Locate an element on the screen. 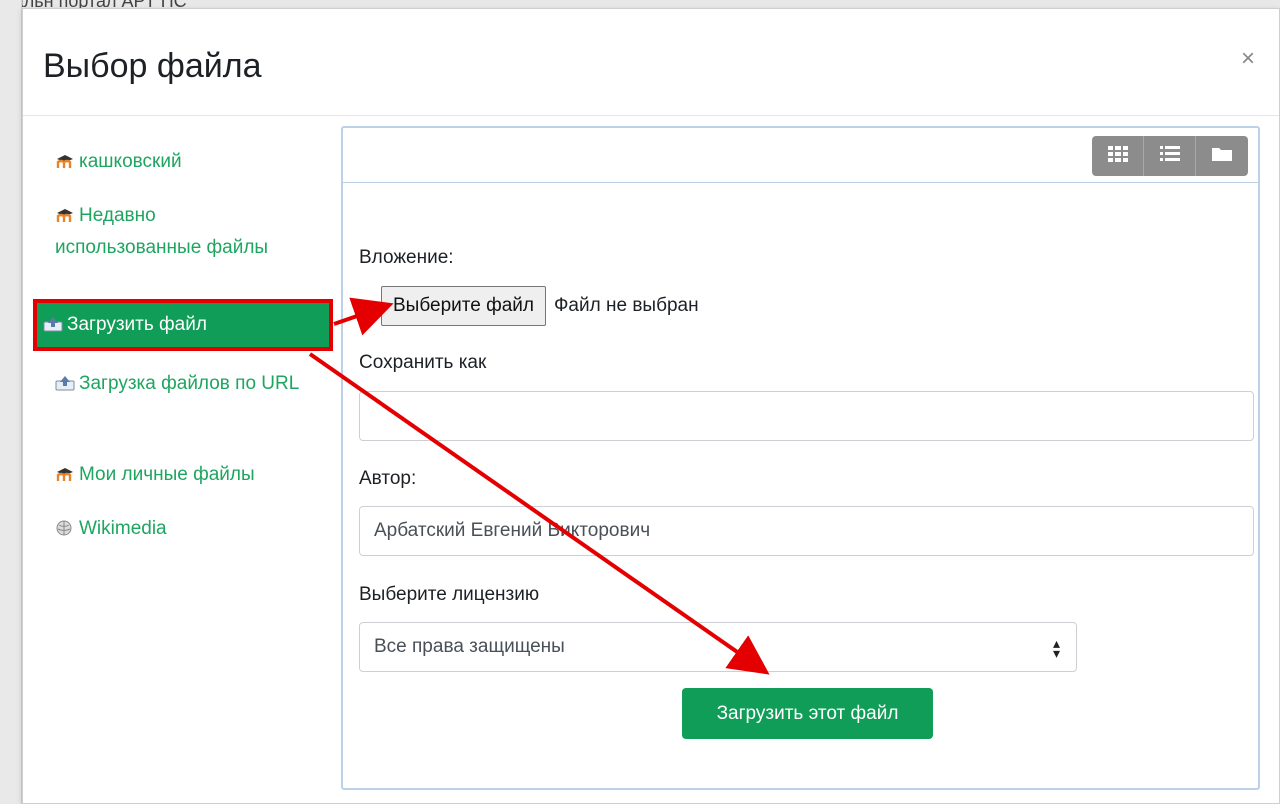 The height and width of the screenshot is (804, 1280). view-switcher is located at coordinates (1170, 156).